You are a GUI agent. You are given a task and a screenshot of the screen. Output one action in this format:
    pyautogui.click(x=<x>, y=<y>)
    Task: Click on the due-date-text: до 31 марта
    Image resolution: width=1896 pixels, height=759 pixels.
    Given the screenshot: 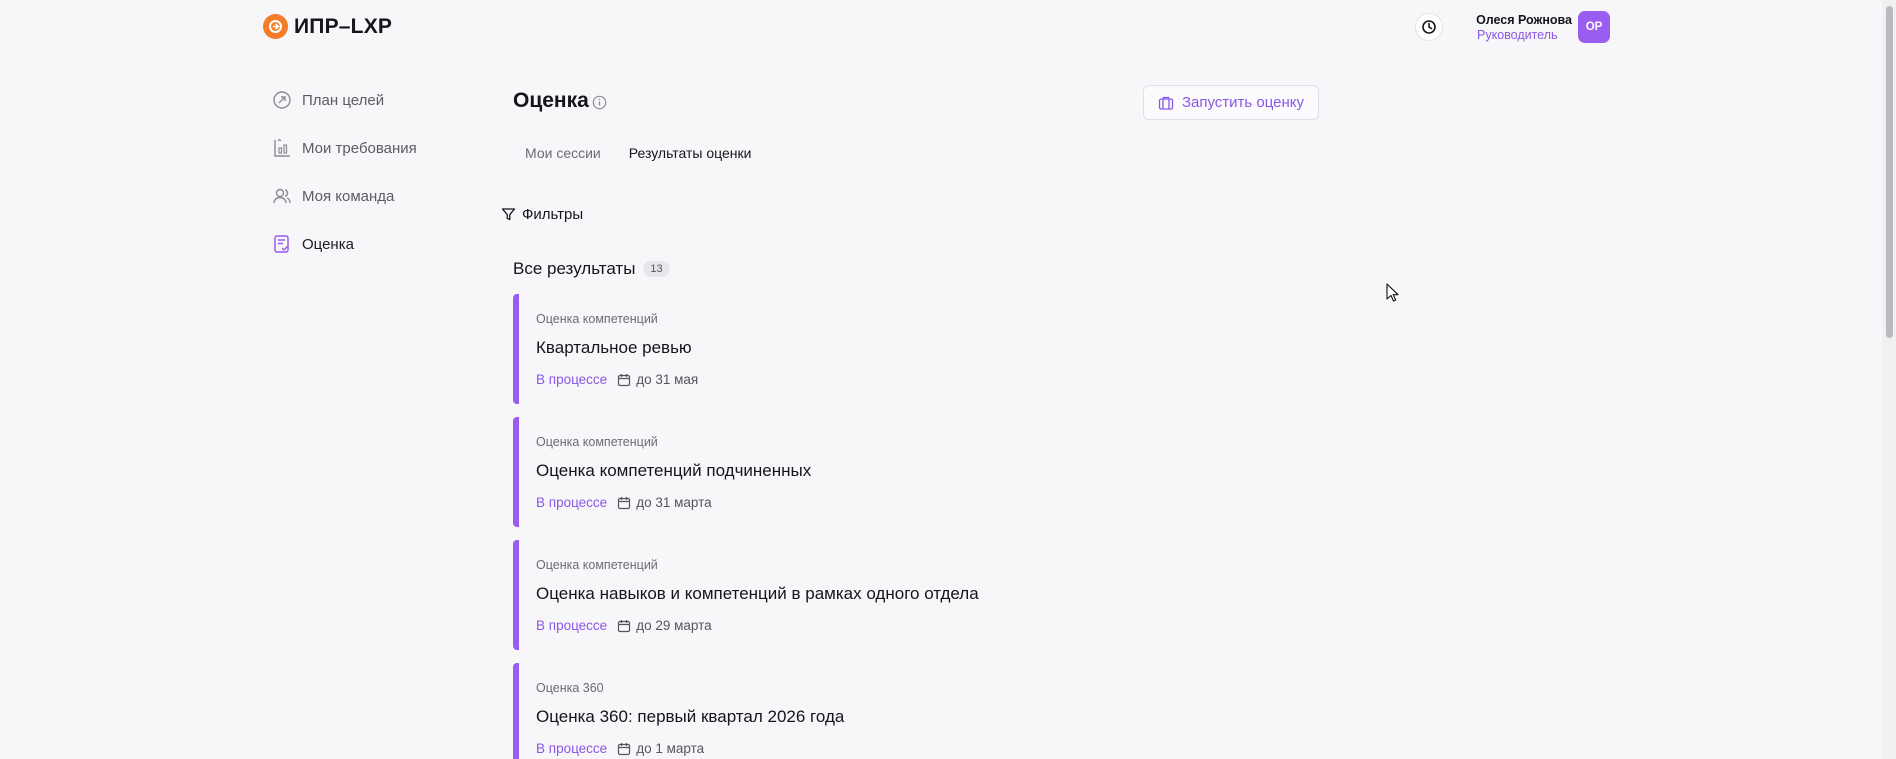 What is the action you would take?
    pyautogui.click(x=674, y=502)
    